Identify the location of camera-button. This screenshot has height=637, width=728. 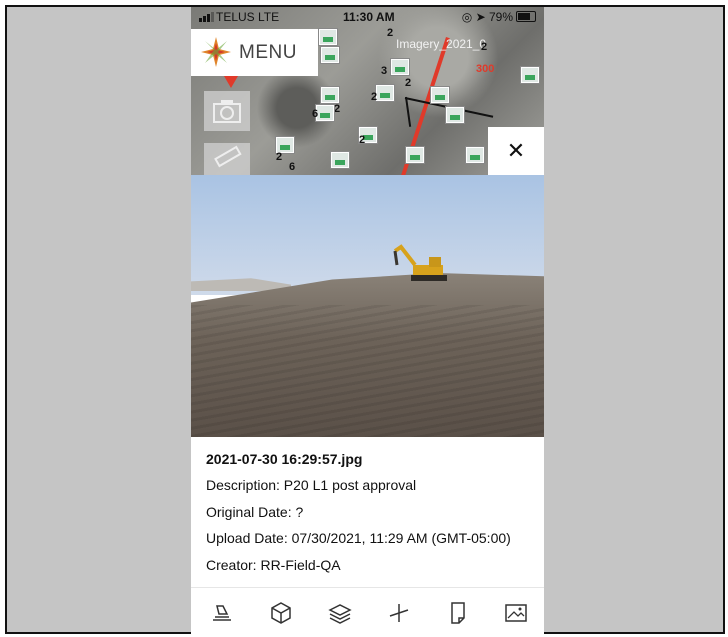
(227, 111).